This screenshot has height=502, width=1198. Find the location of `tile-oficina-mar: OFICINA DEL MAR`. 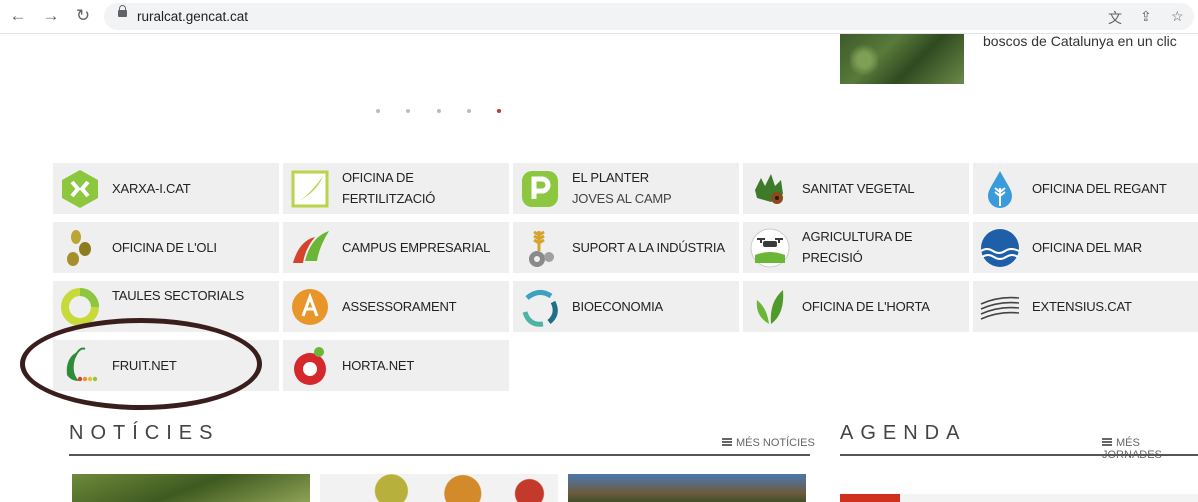

tile-oficina-mar: OFICINA DEL MAR is located at coordinates (1085, 247).